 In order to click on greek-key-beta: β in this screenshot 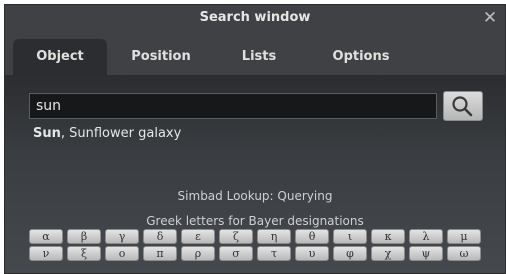, I will do `click(84, 236)`.